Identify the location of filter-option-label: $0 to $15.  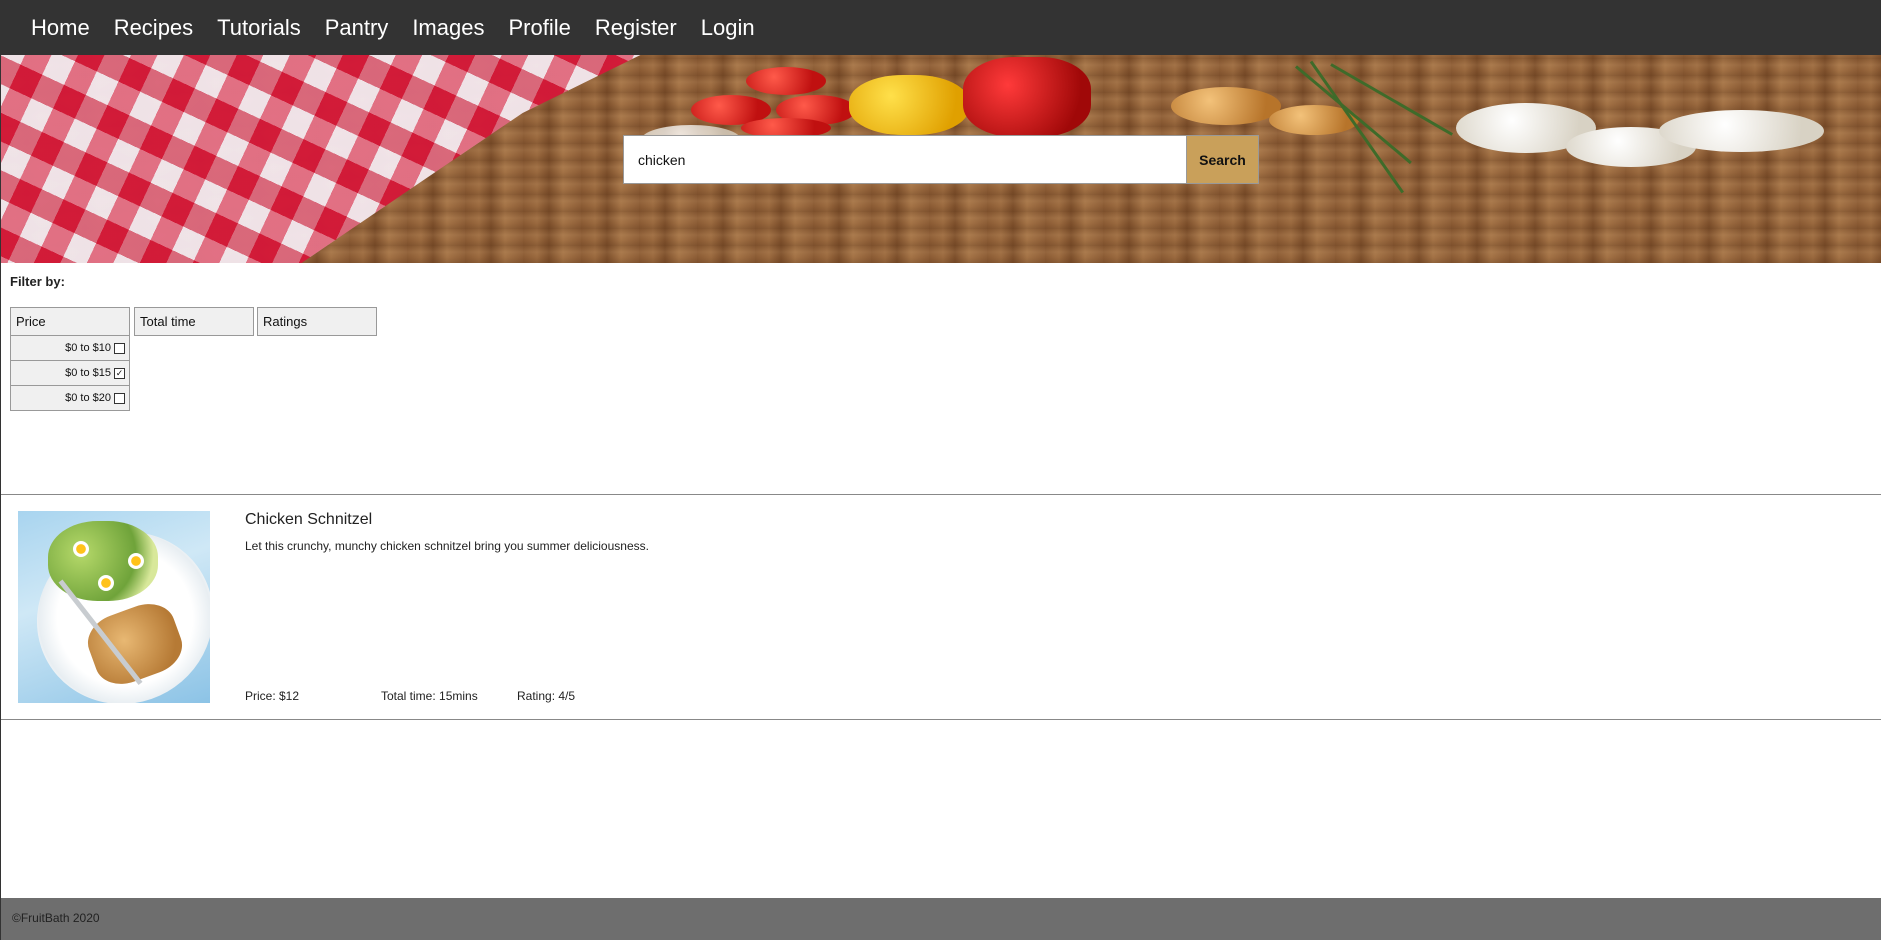
(88, 373).